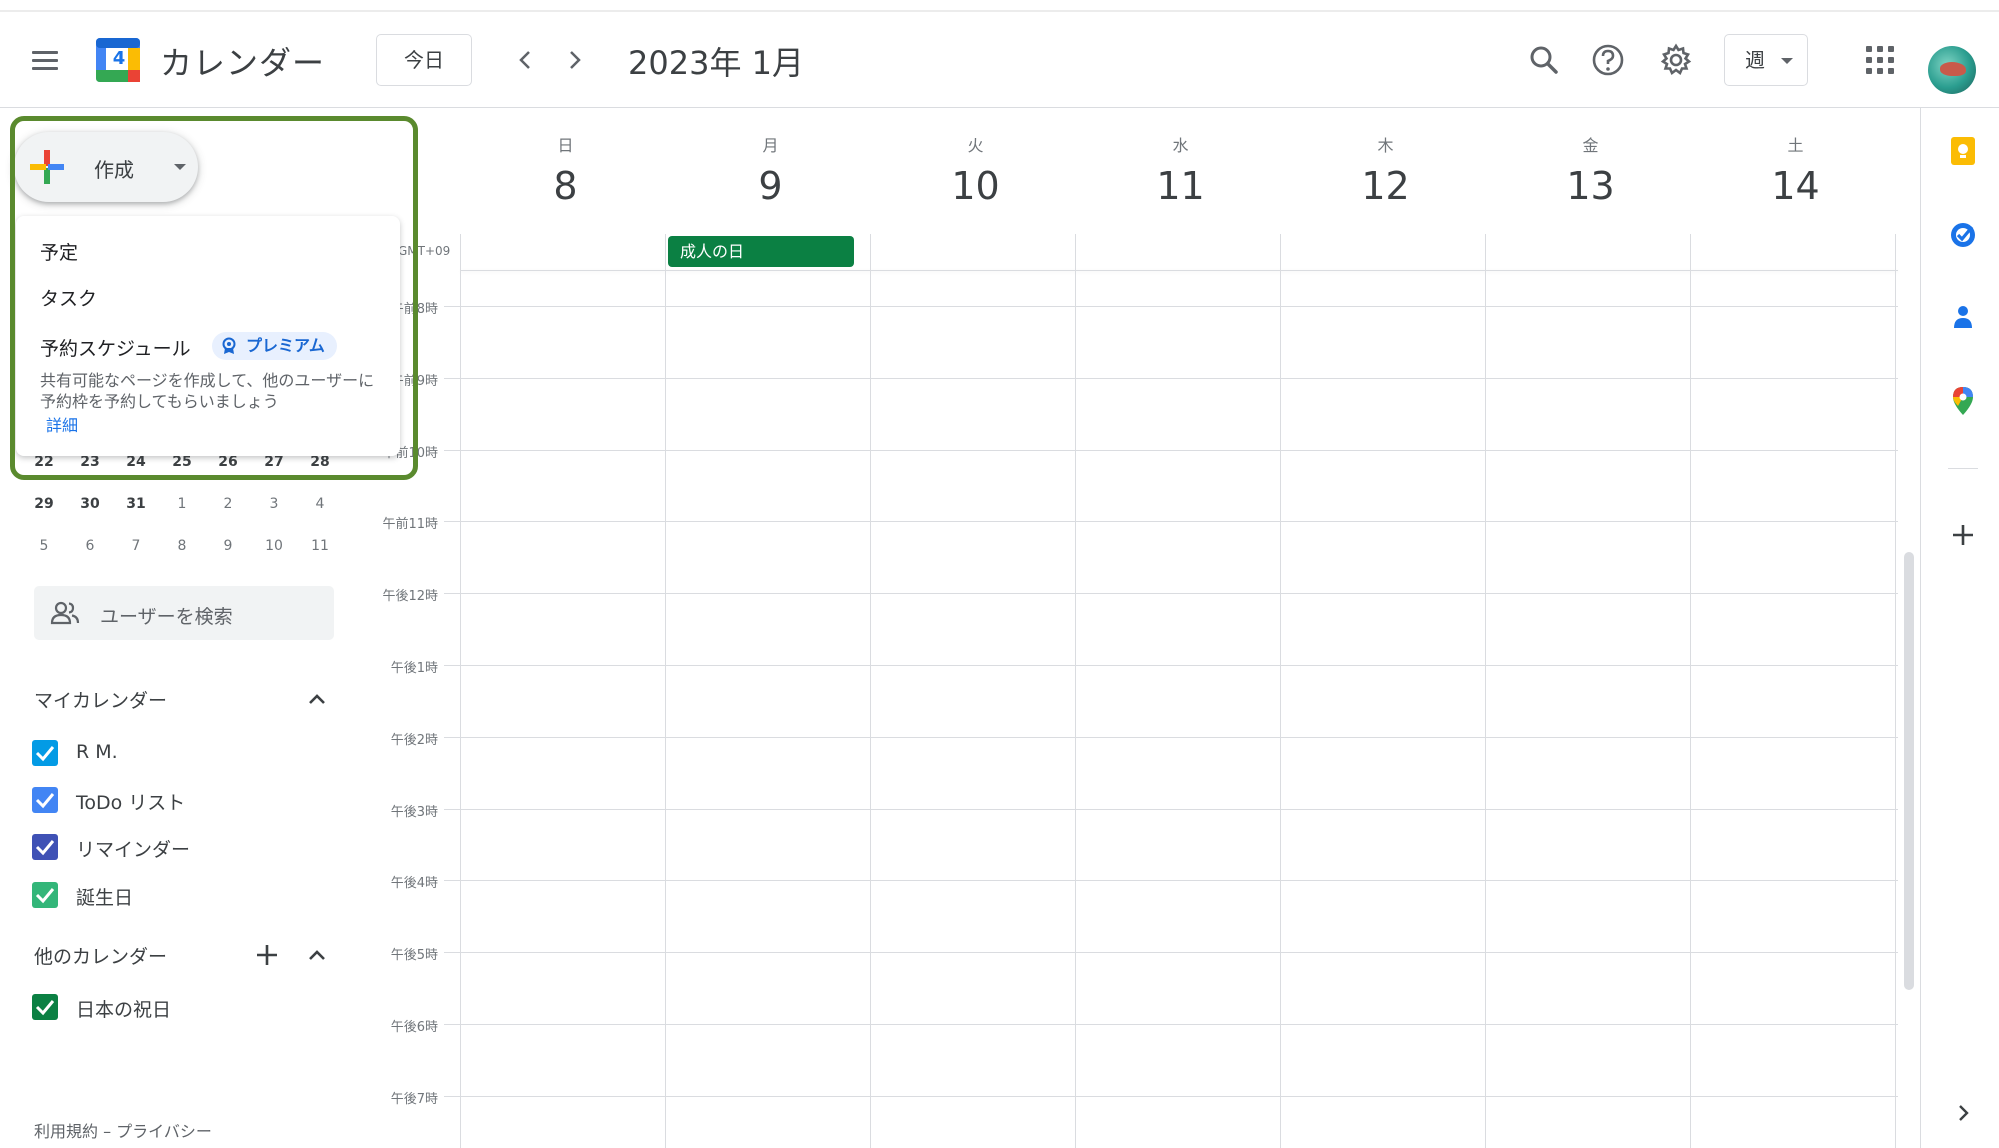 This screenshot has height=1148, width=1999. I want to click on learn-more-link: 詳細, so click(62, 424).